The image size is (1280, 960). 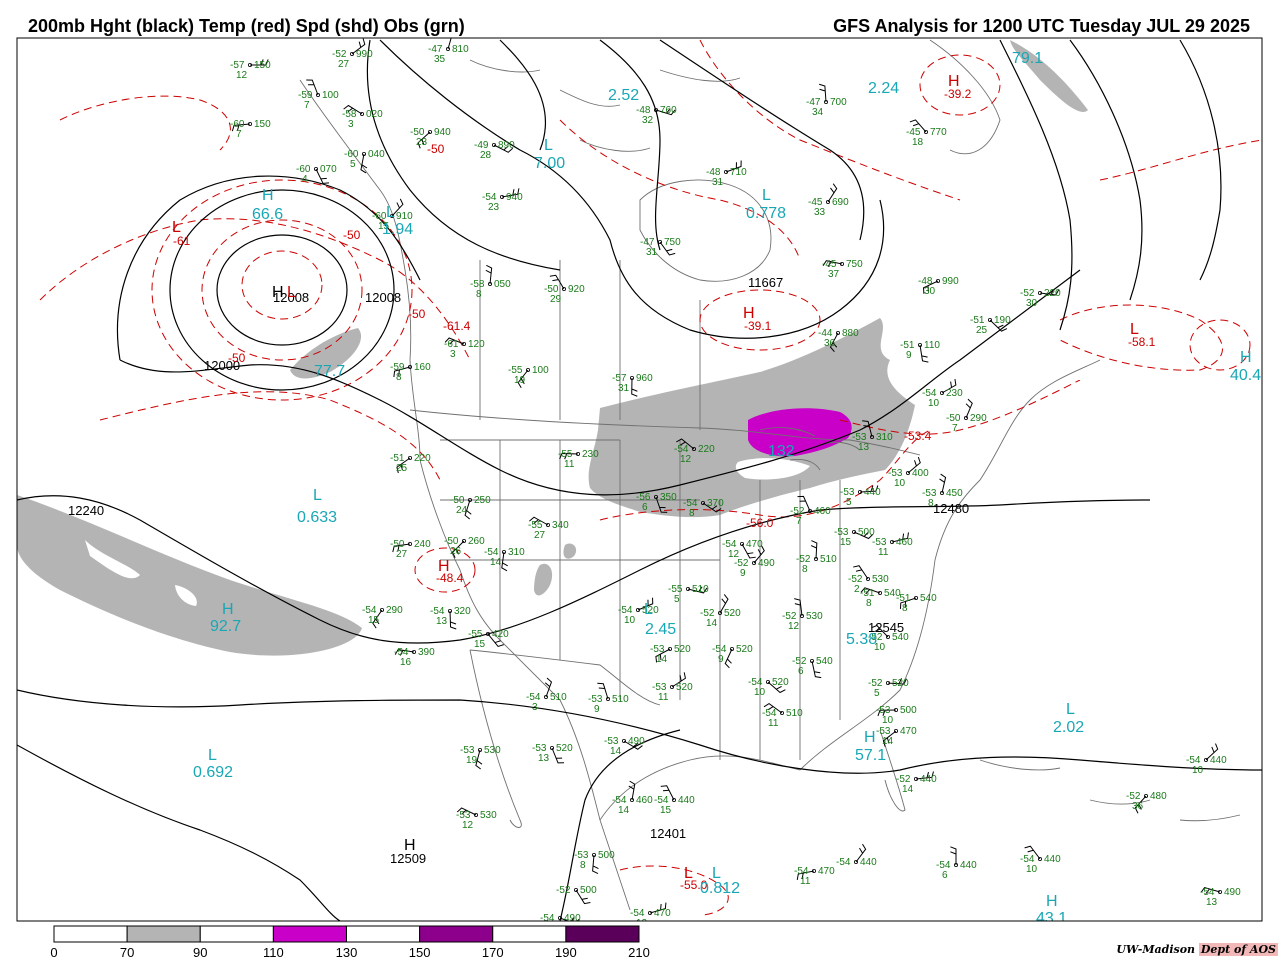 I want to click on obs-dewpoint: 29, so click(x=556, y=299).